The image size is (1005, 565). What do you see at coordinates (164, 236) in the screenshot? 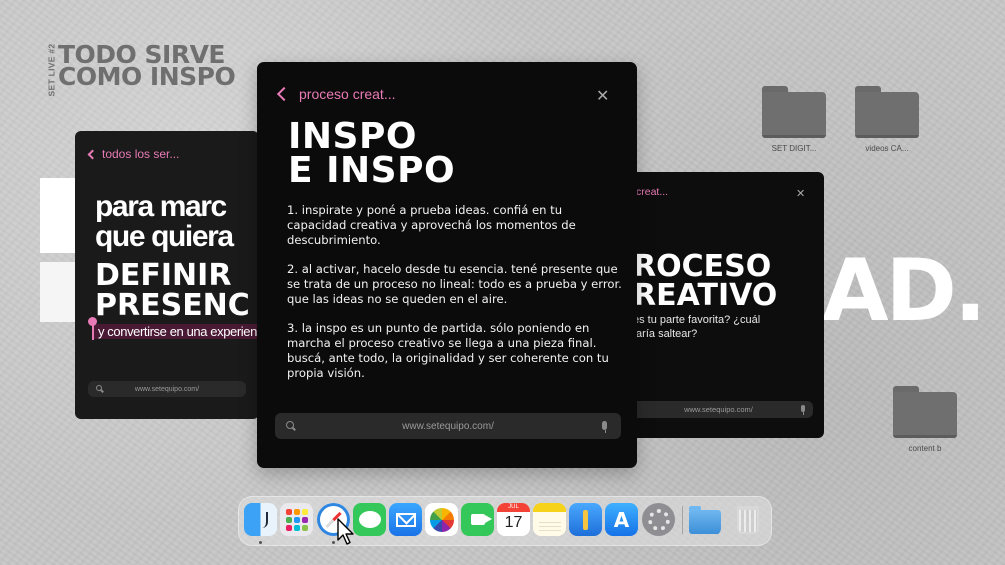
I see `headline-line: que quiera` at bounding box center [164, 236].